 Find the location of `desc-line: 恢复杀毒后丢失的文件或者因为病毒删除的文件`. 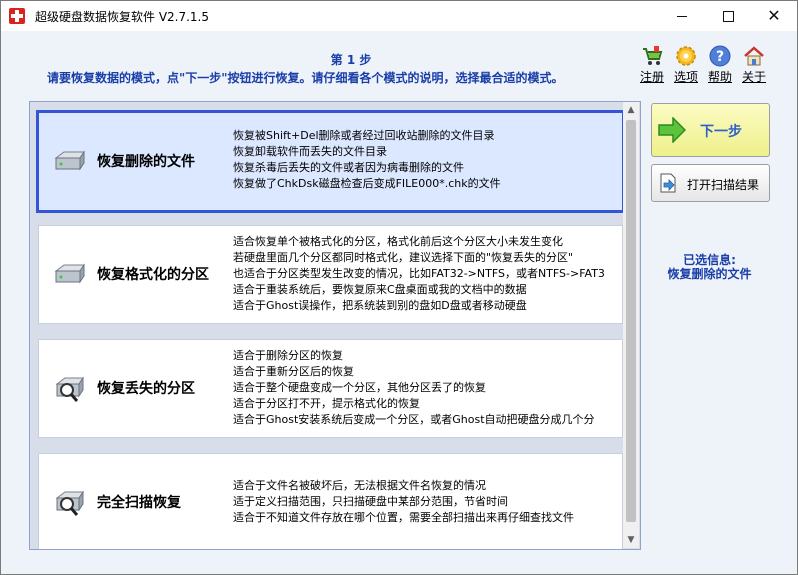

desc-line: 恢复杀毒后丢失的文件或者因为病毒删除的文件 is located at coordinates (348, 167).